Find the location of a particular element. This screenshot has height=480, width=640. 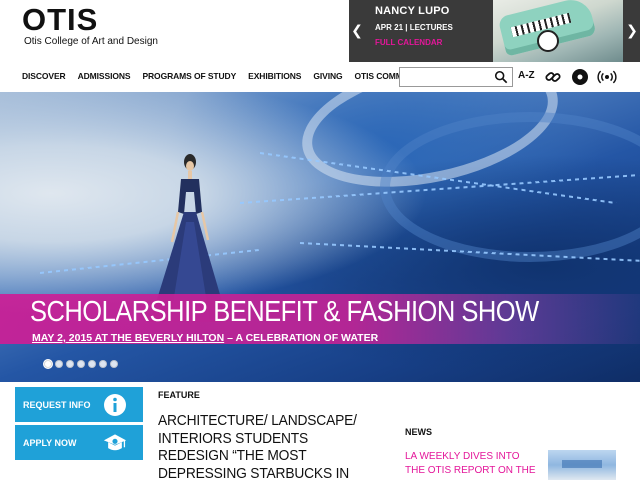

chevron-left-icon: ❮ is located at coordinates (357, 31).